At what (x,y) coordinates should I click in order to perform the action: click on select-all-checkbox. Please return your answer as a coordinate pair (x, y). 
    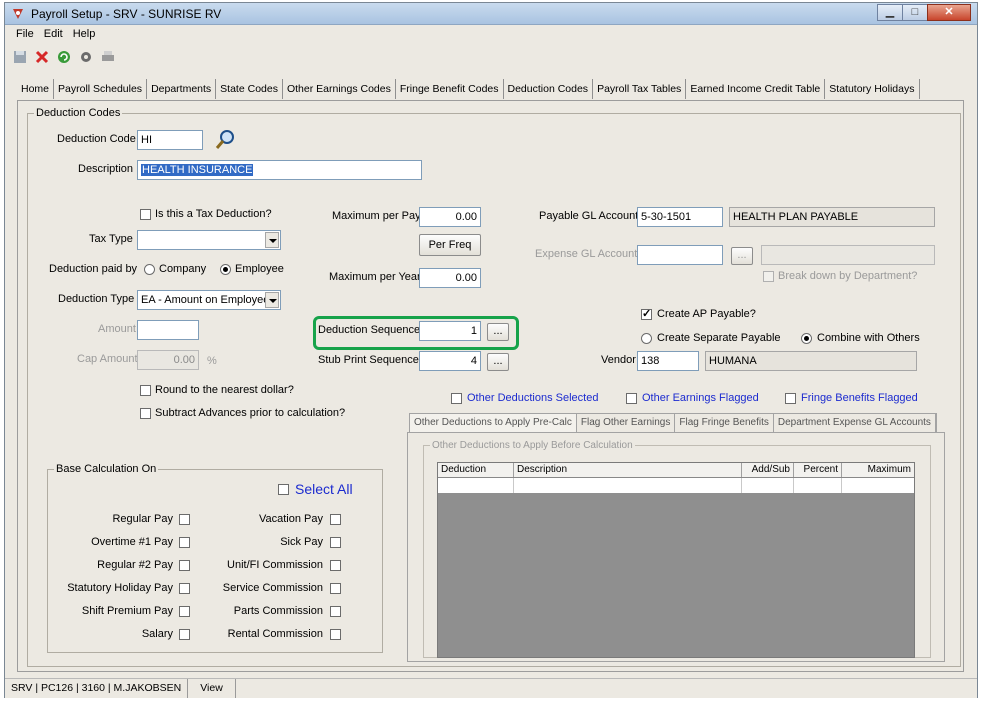
    Looking at the image, I should click on (283, 489).